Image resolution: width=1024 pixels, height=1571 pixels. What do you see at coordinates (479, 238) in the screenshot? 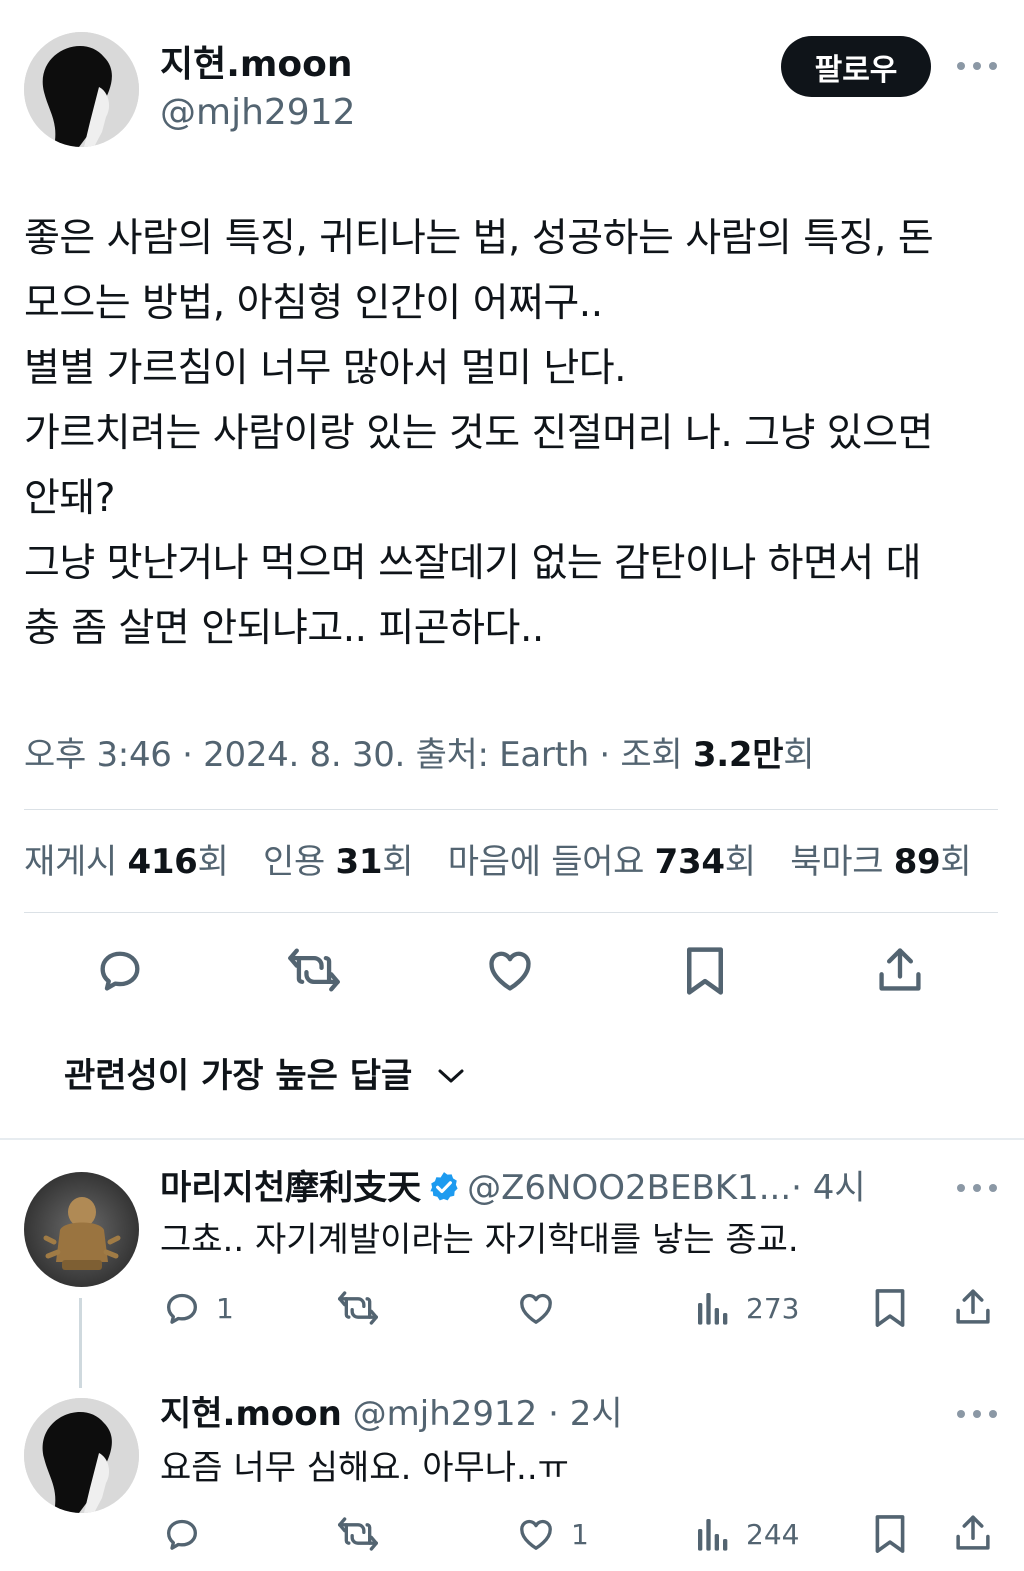
I see `post-text-line: 좋은 사람의 특징, 귀티나는 법, 성공하는 사람의 특징, 돈` at bounding box center [479, 238].